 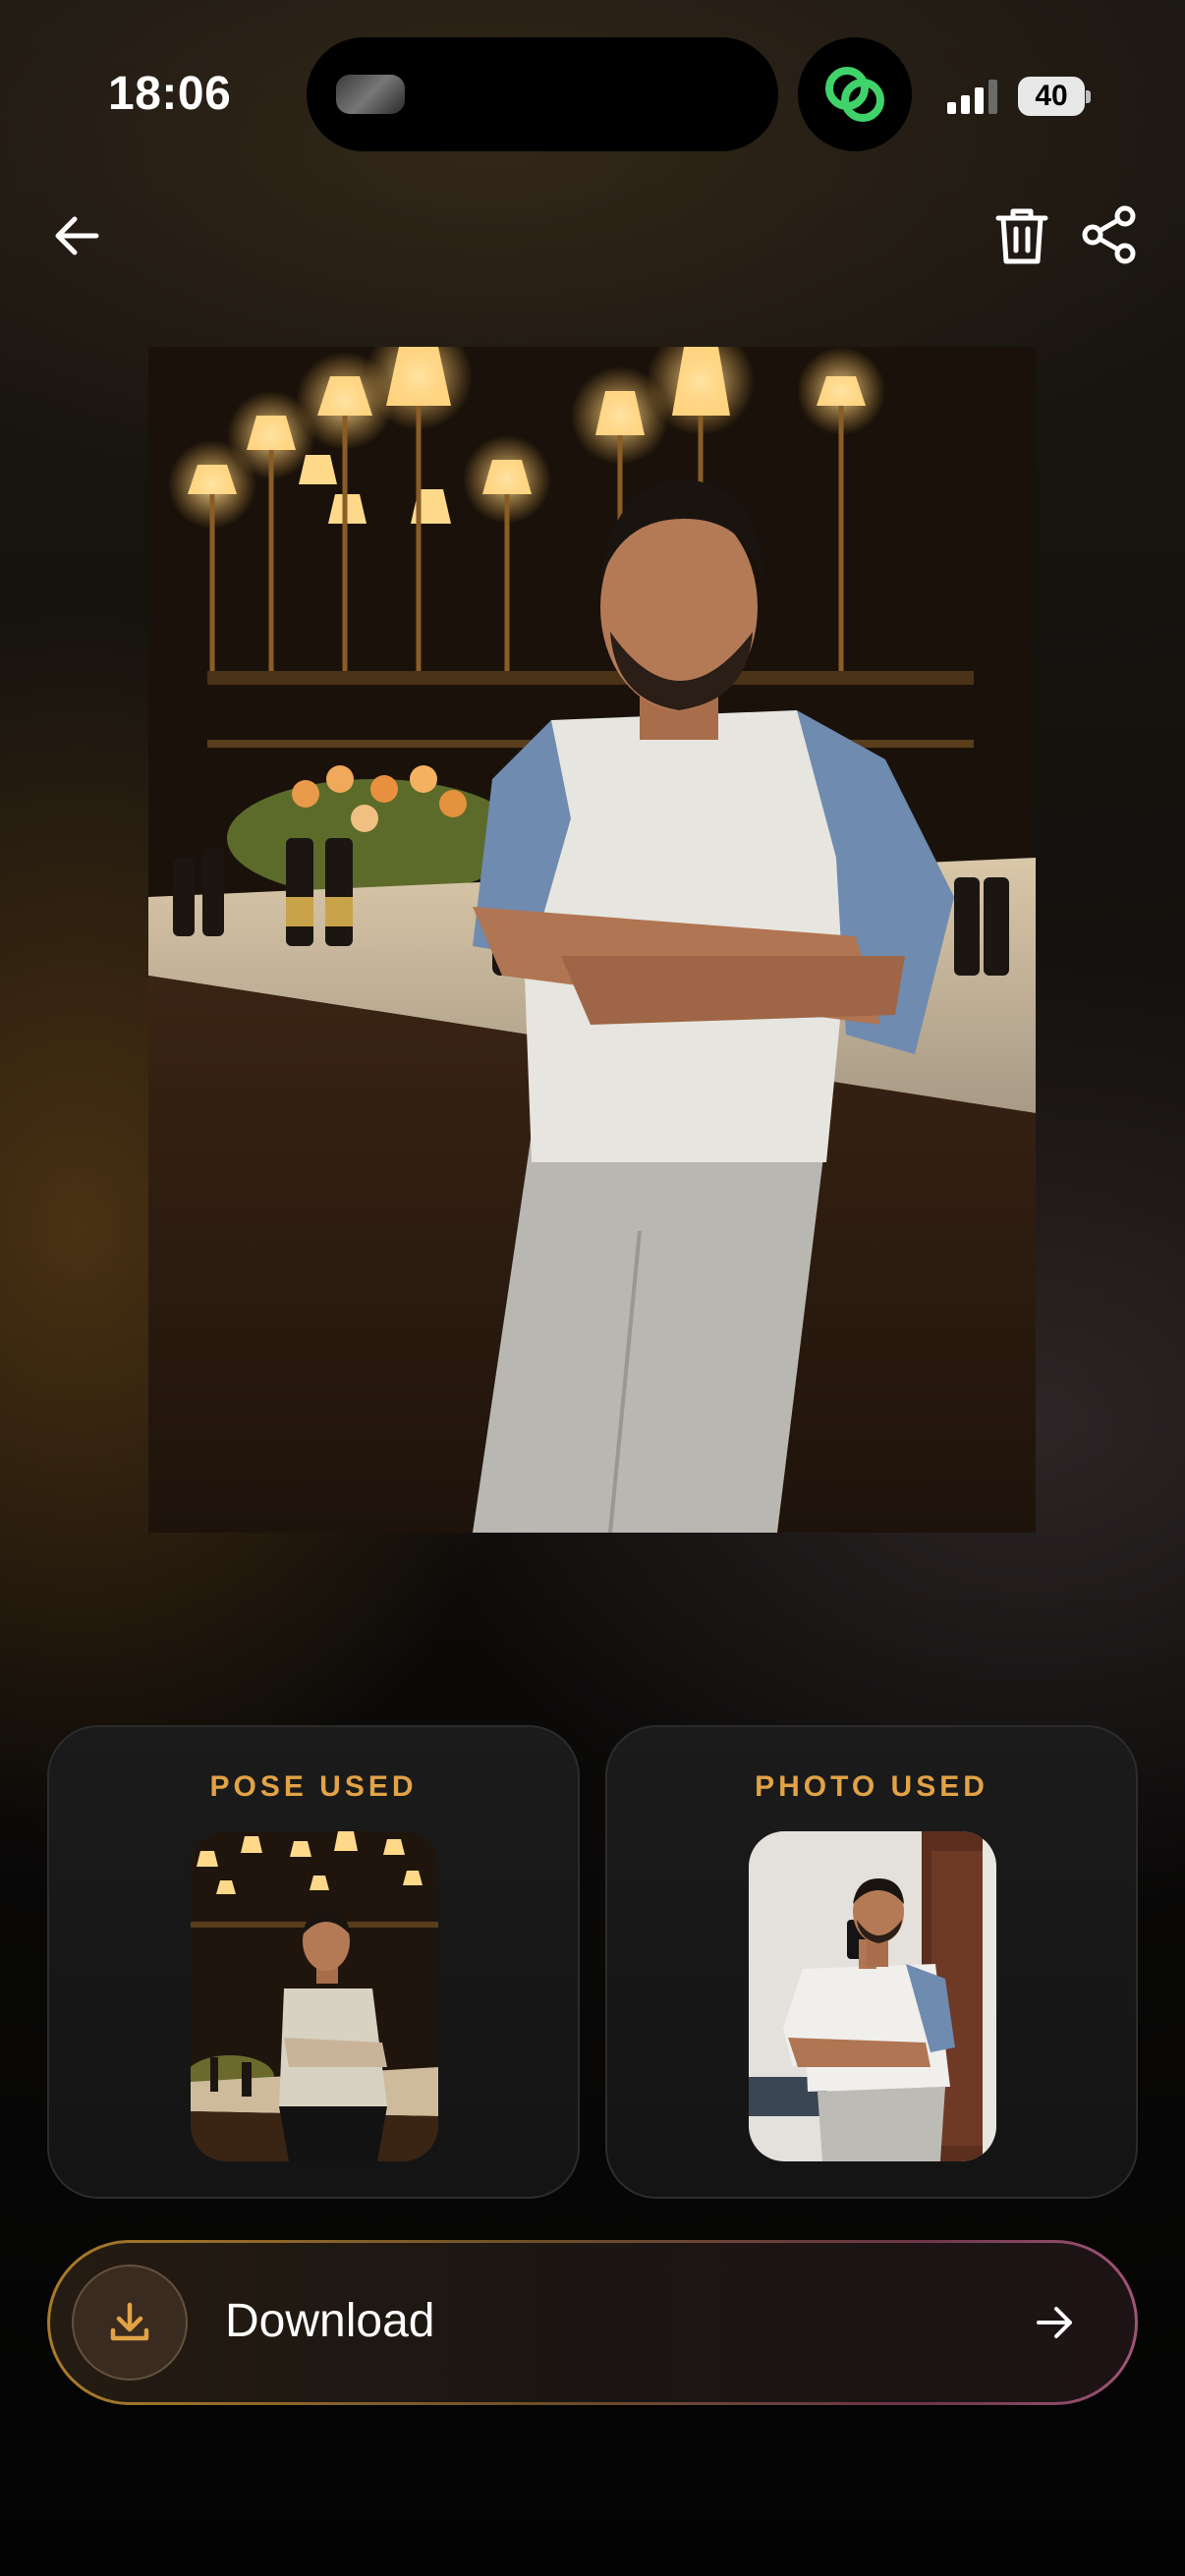 I want to click on pose-used-card: POSE USED, so click(x=314, y=1962).